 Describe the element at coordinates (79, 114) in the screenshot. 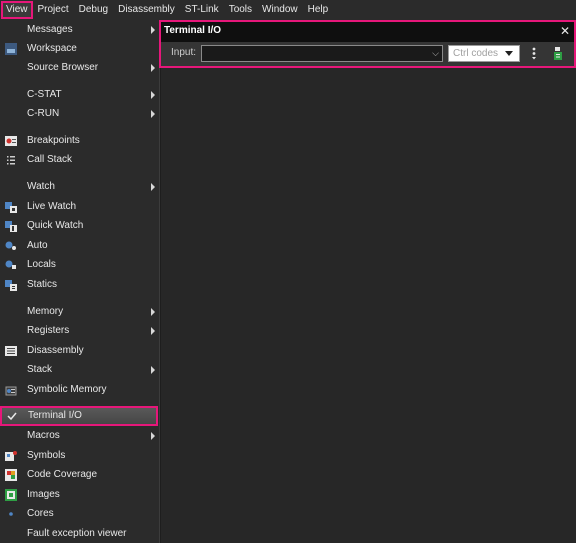

I see `menu-item-c-run: C-RUN` at that location.